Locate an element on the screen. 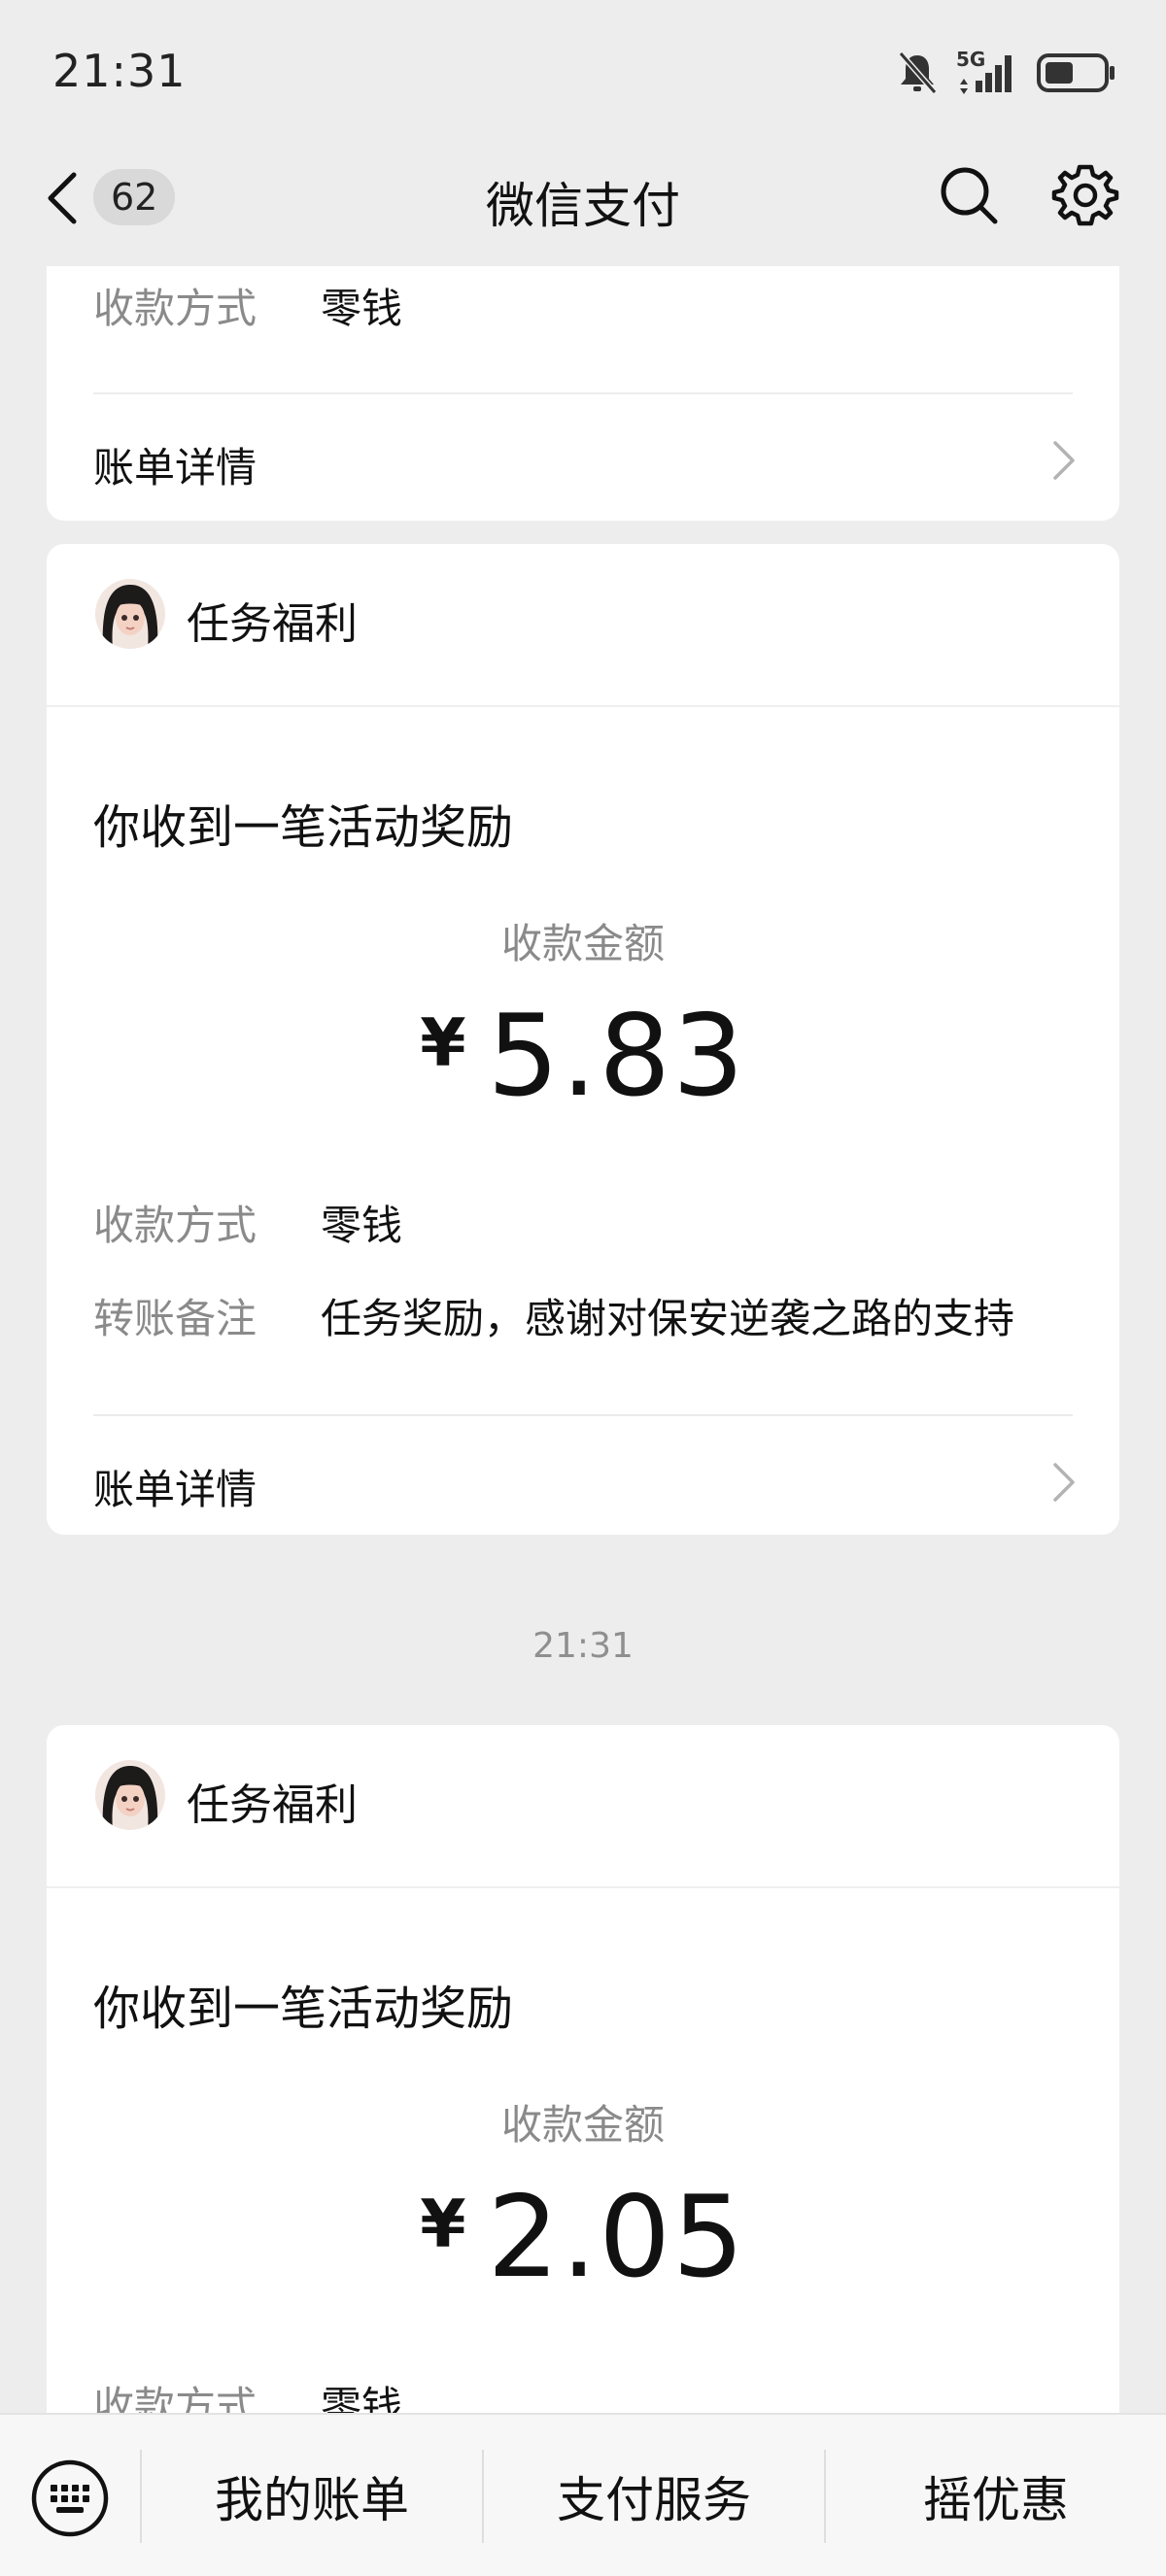 Image resolution: width=1166 pixels, height=2576 pixels. tab-my-bills: 我的账单 is located at coordinates (312, 2500).